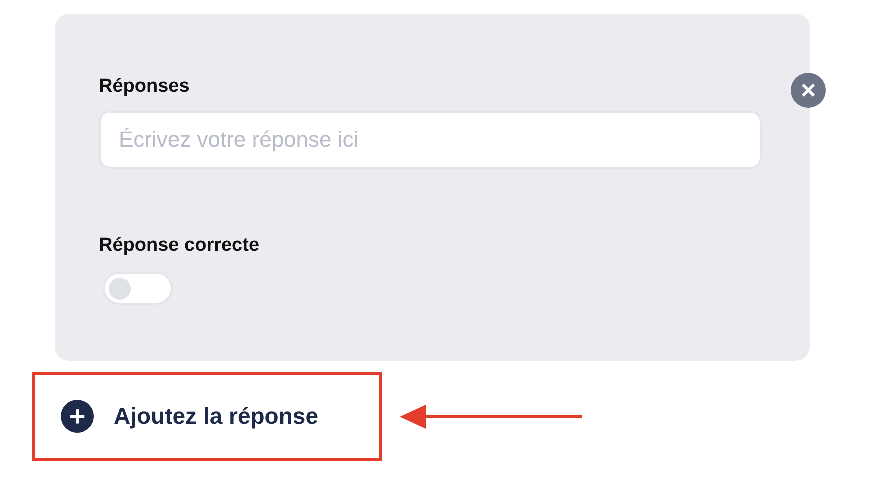 The image size is (872, 478). I want to click on add-answer-button: + Ajoutez la réponse, so click(189, 416).